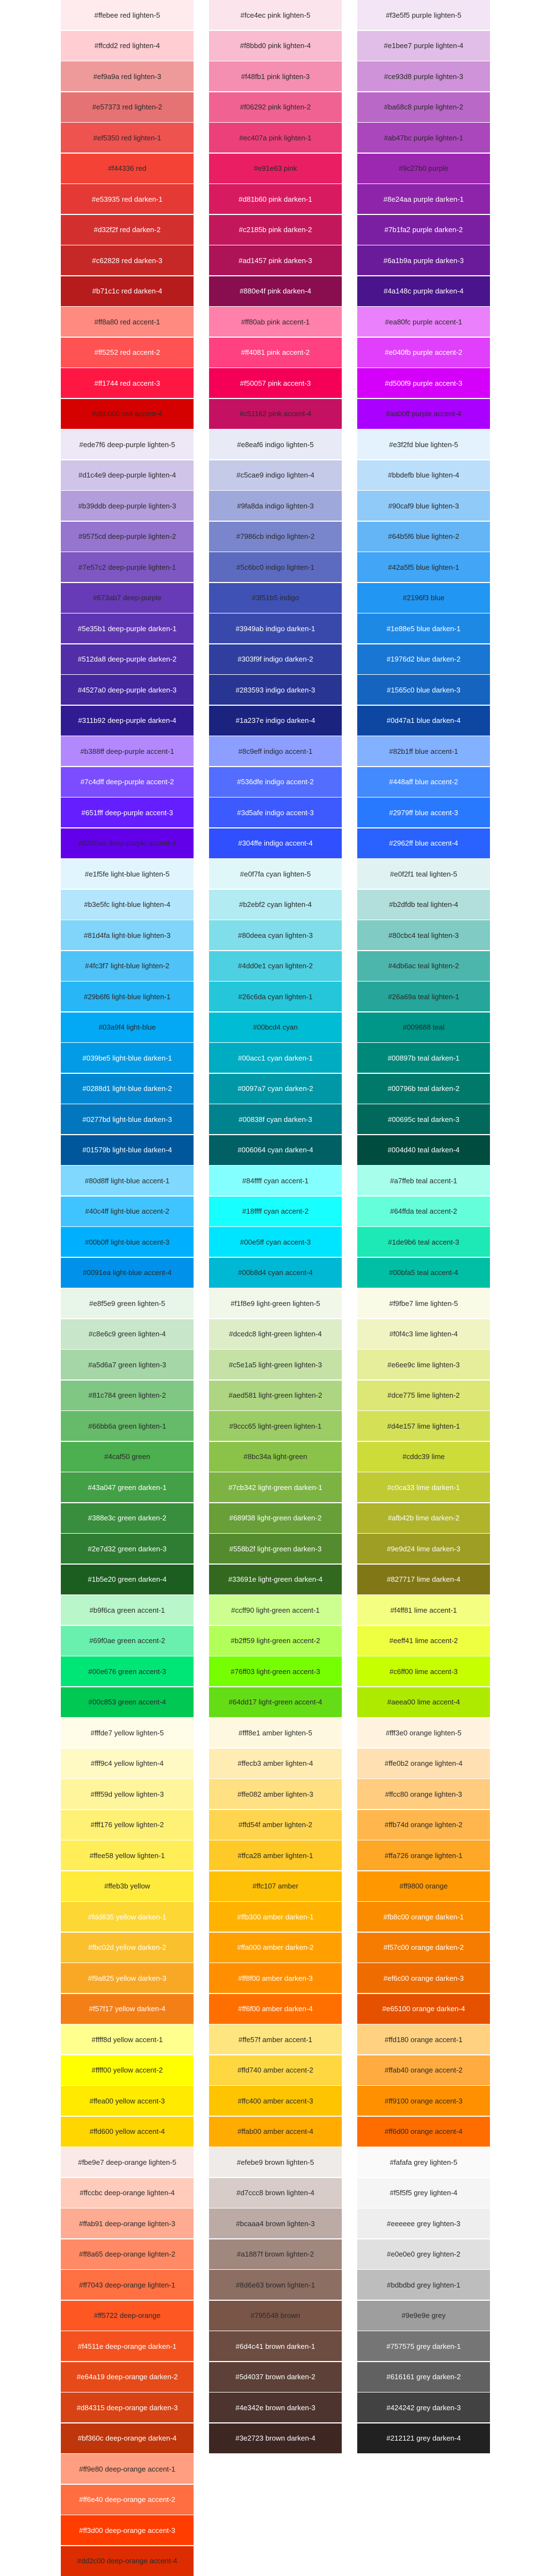  What do you see at coordinates (128, 2315) in the screenshot?
I see `color-swatch-deep-orange: #ff5722 deep-orange` at bounding box center [128, 2315].